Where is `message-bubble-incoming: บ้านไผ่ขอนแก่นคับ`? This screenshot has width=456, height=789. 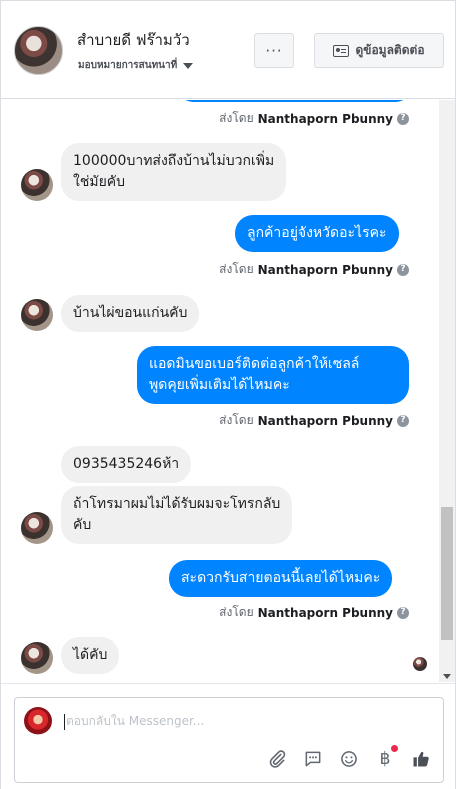
message-bubble-incoming: บ้านไผ่ขอนแก่นคับ is located at coordinates (130, 313).